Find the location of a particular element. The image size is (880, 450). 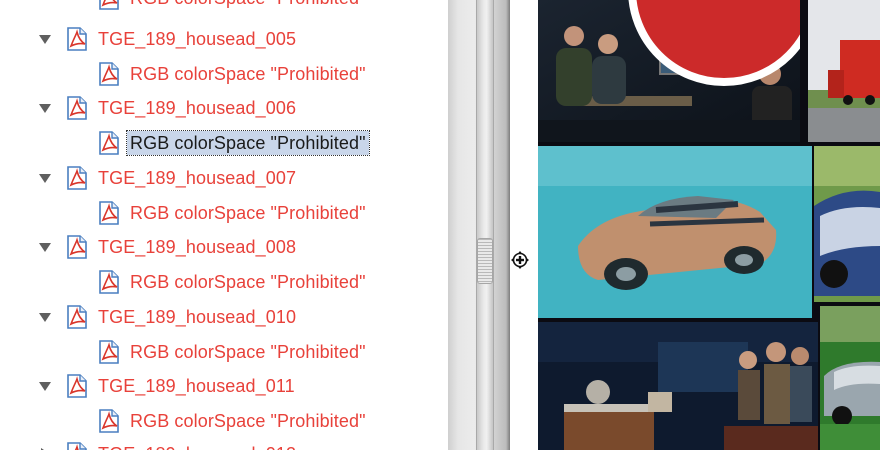

tree-row-label: TGE_189_housead_011 is located at coordinates (196, 386).